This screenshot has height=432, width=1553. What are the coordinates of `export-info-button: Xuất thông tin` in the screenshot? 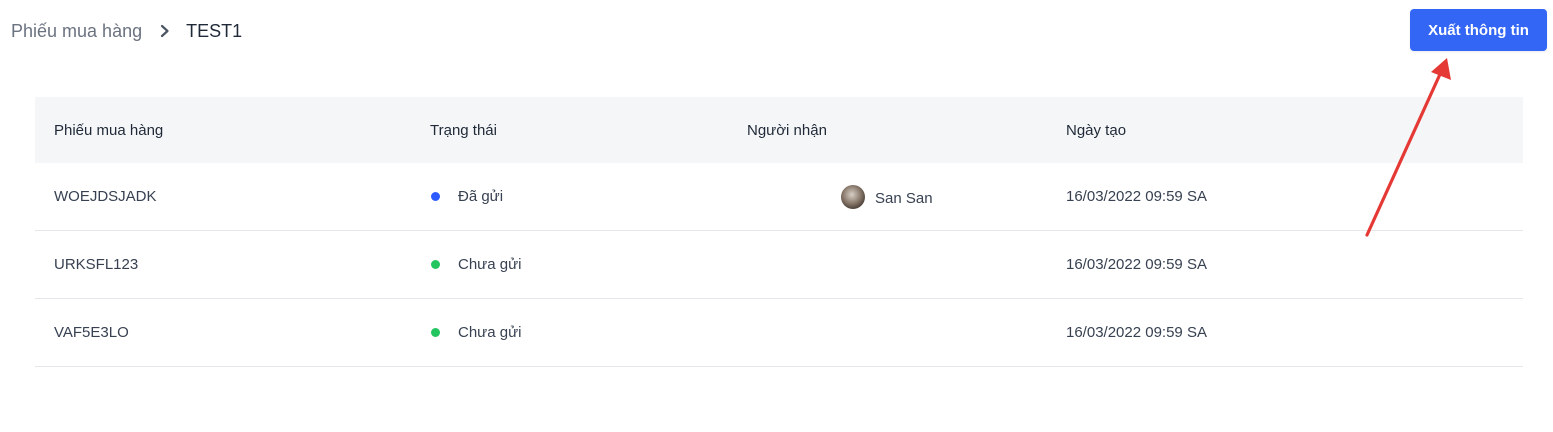 It's located at (1478, 30).